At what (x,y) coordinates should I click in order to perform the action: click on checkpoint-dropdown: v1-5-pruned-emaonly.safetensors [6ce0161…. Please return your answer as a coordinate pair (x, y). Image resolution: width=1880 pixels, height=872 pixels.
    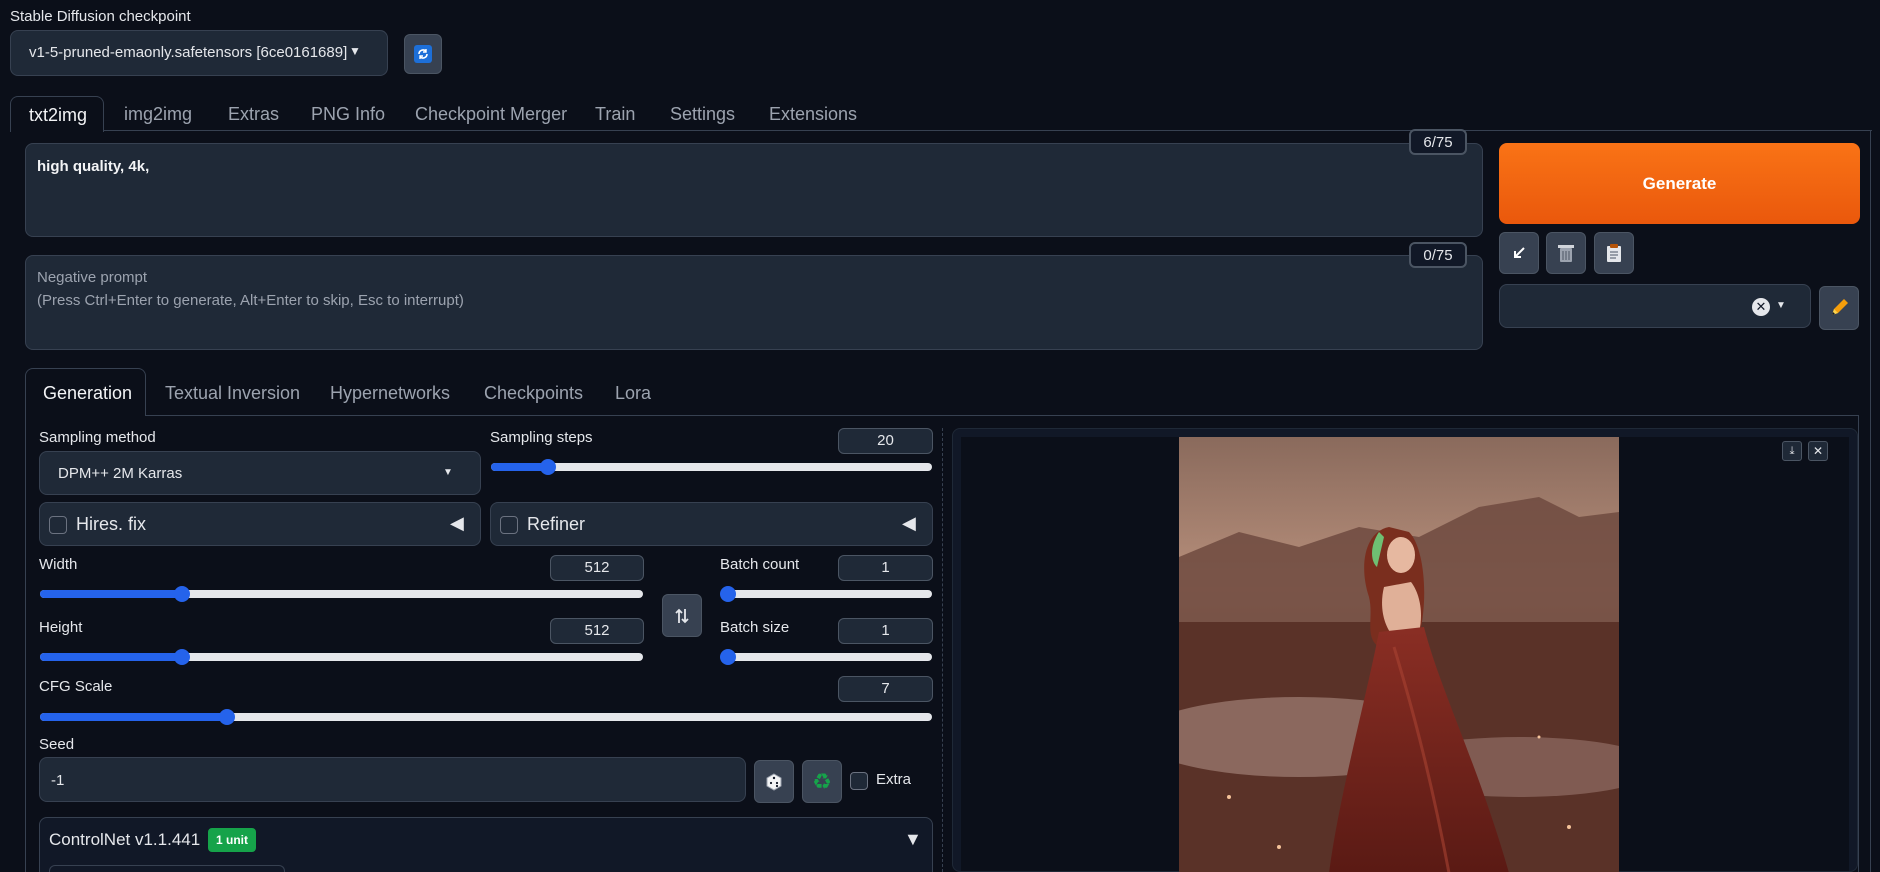
    Looking at the image, I should click on (199, 53).